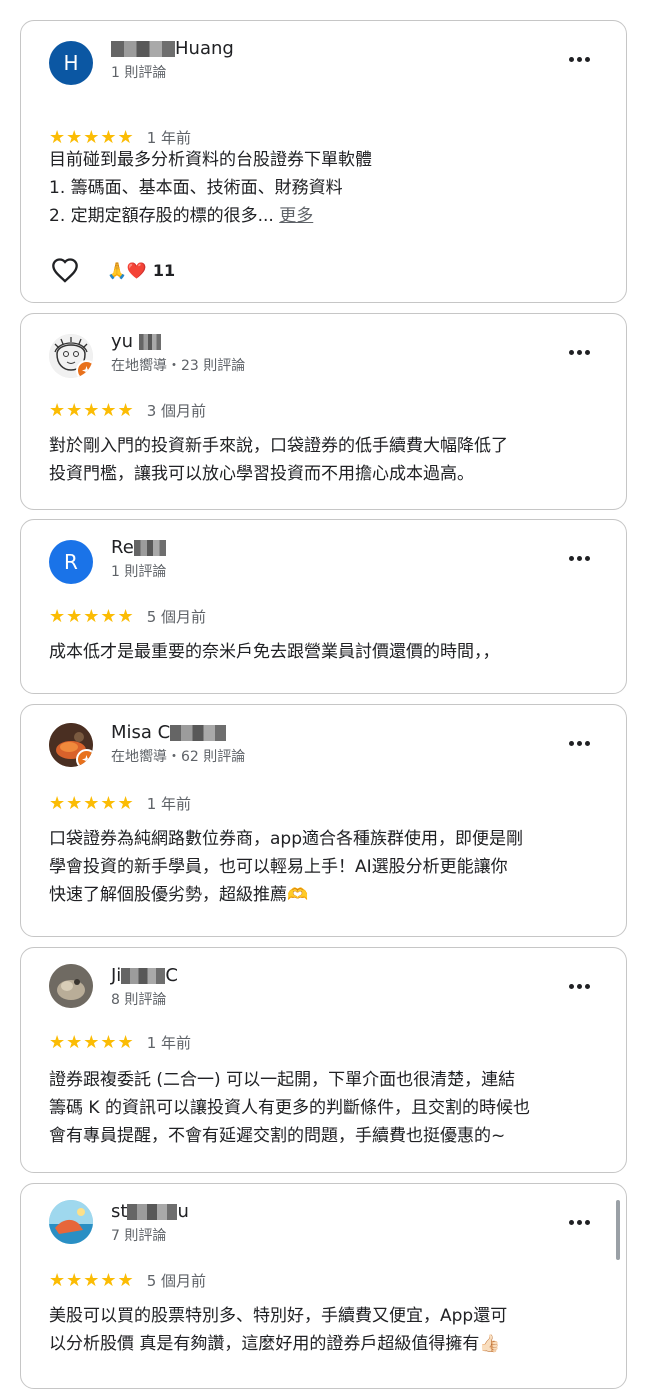  I want to click on avatar: R, so click(71, 562).